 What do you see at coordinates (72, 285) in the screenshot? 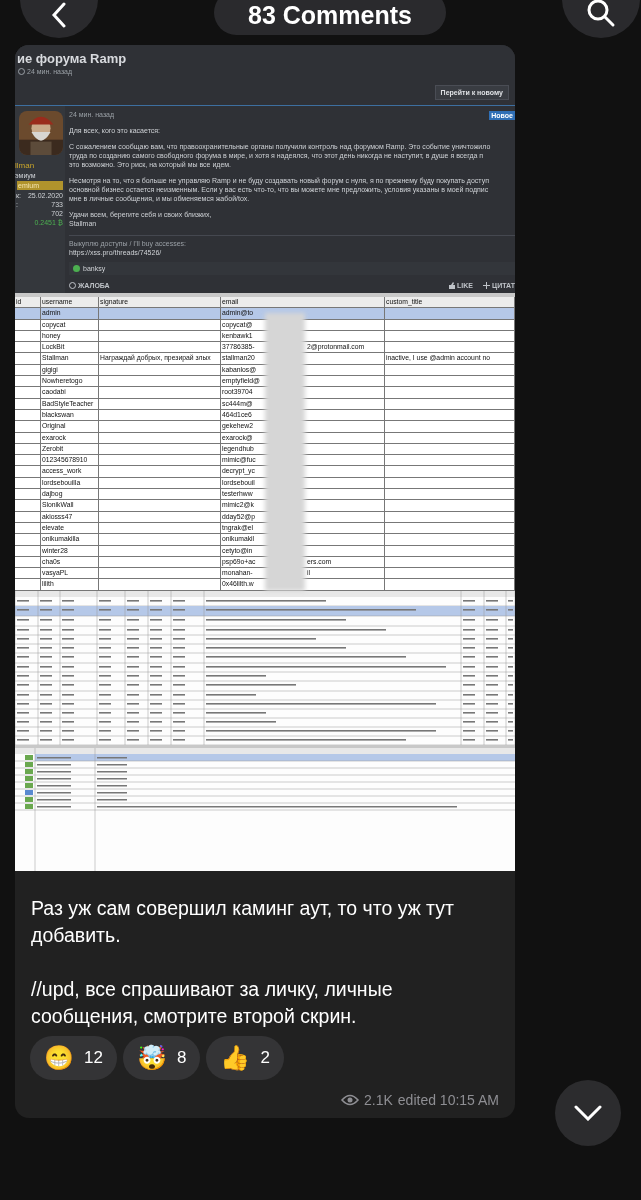
I see `report-icon` at bounding box center [72, 285].